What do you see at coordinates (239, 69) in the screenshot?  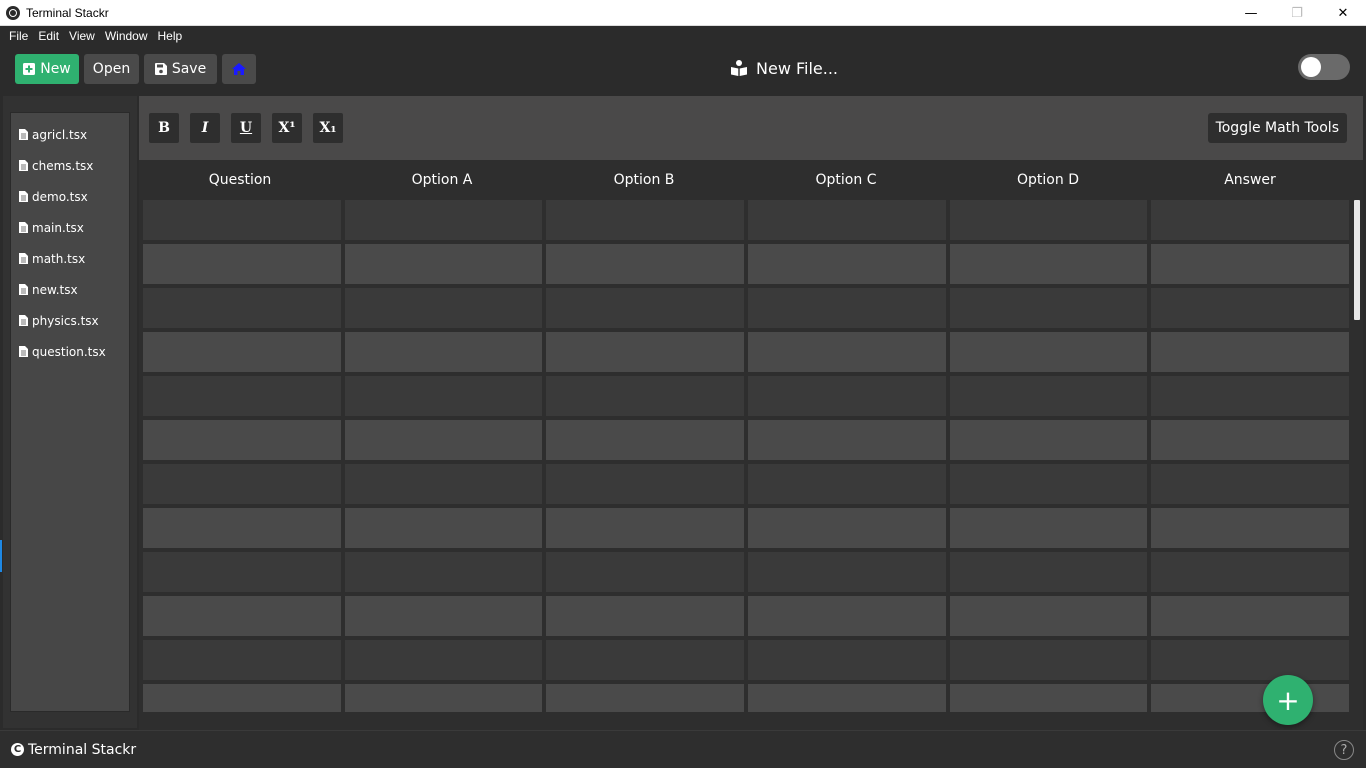 I see `home-button` at bounding box center [239, 69].